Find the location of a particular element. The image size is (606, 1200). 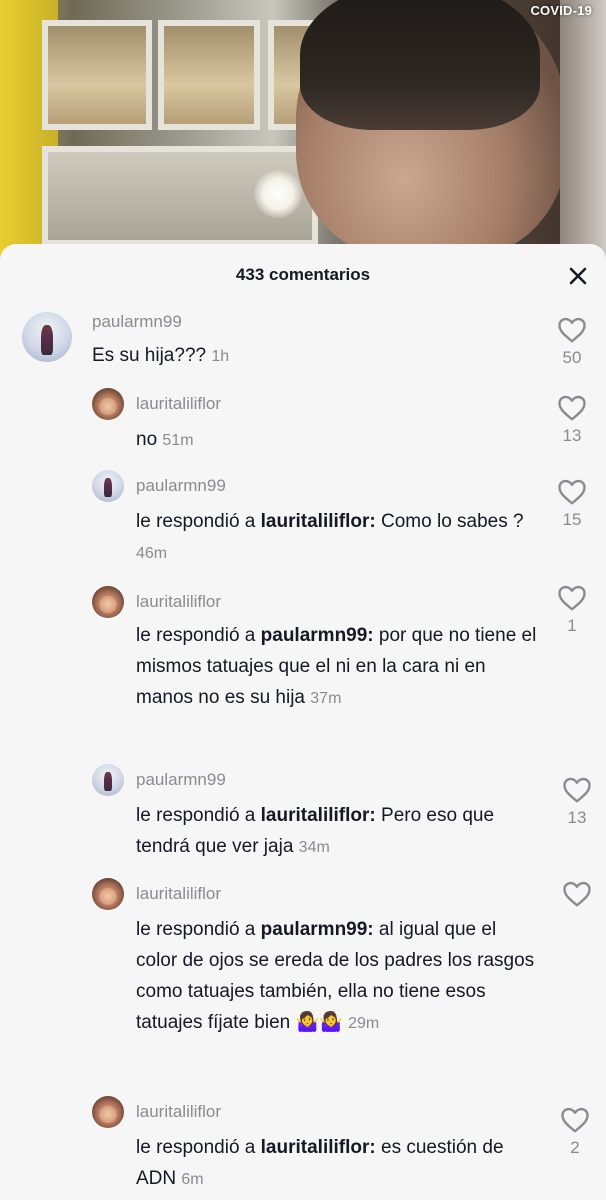

video-person-hair is located at coordinates (420, 65).